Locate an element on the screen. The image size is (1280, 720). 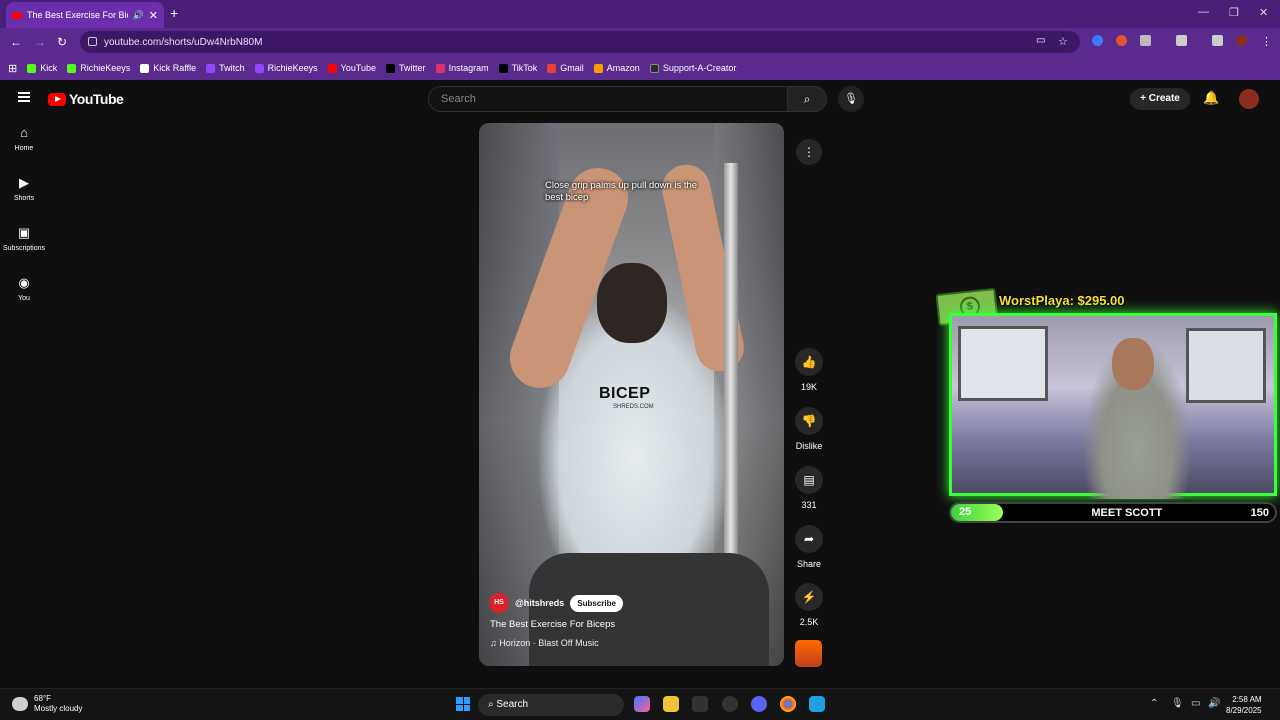
webcam-feed is located at coordinates (1113, 406).